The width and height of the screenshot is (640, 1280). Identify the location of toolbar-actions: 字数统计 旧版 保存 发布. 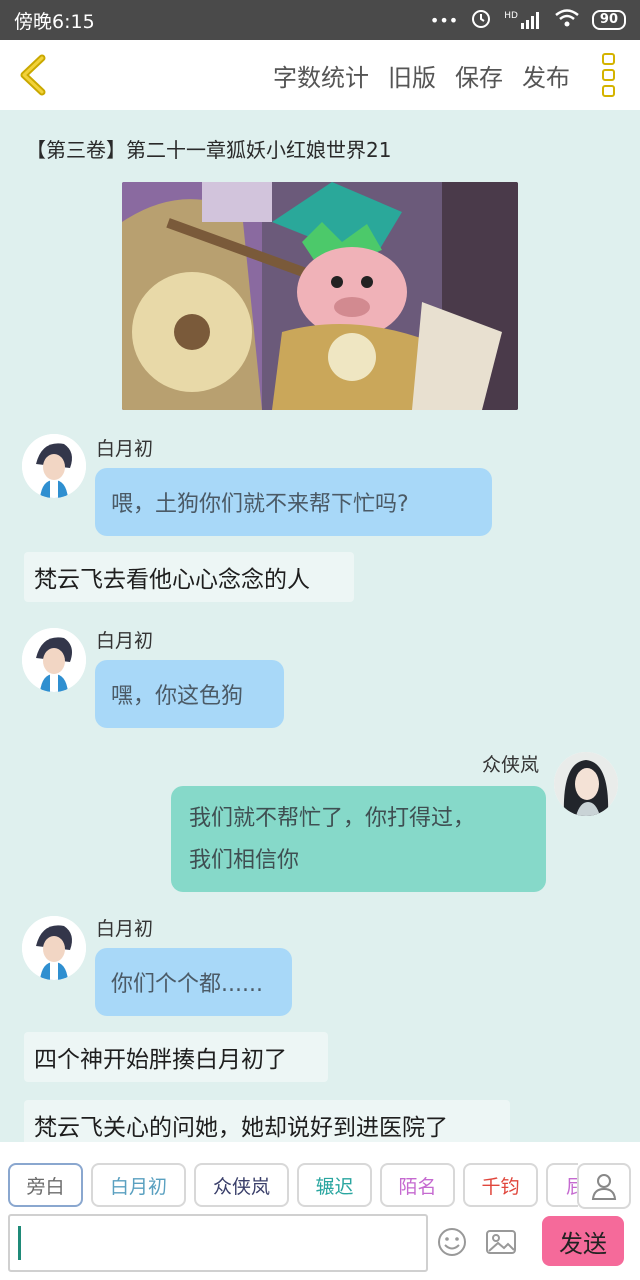
(421, 75).